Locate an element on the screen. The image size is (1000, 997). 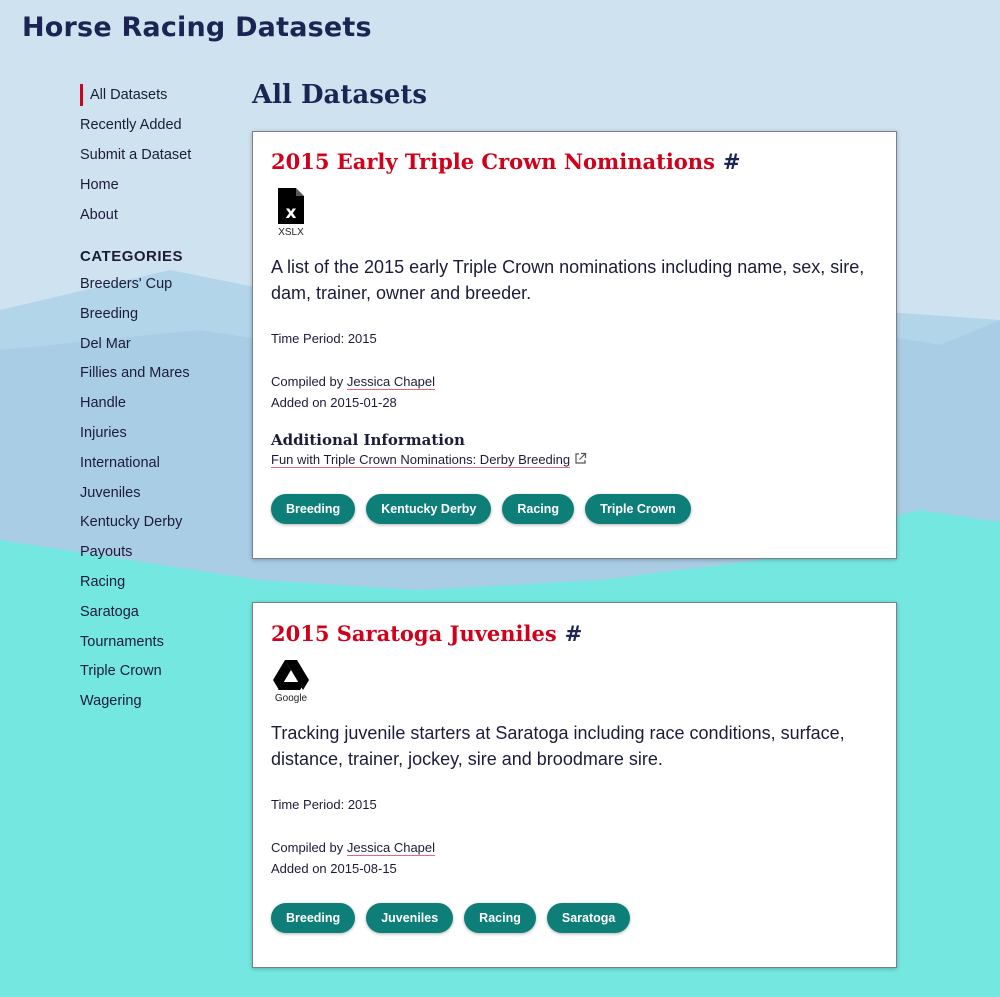
category-del-mar: Del Mar is located at coordinates (160, 346).